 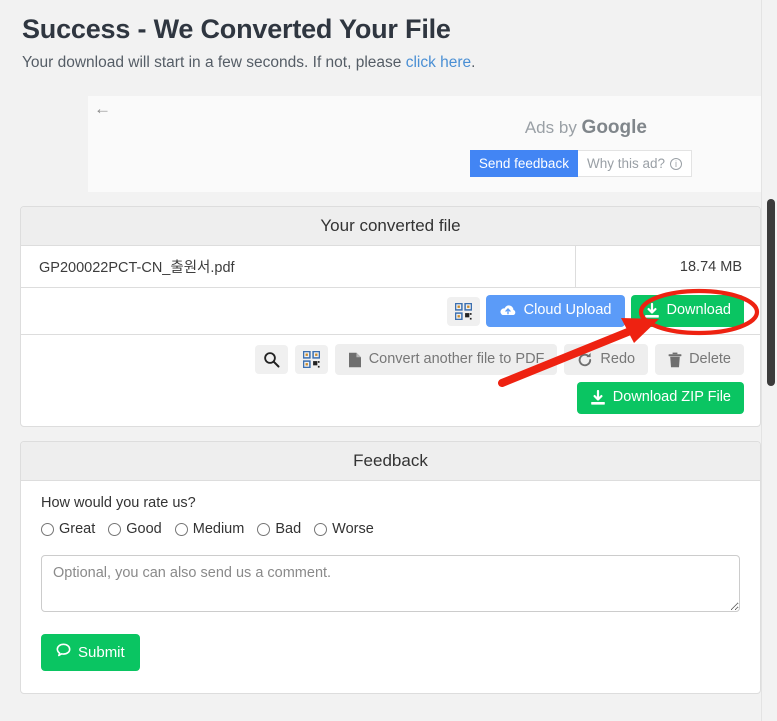 I want to click on zip-action-row: Download ZIP File, so click(x=390, y=400).